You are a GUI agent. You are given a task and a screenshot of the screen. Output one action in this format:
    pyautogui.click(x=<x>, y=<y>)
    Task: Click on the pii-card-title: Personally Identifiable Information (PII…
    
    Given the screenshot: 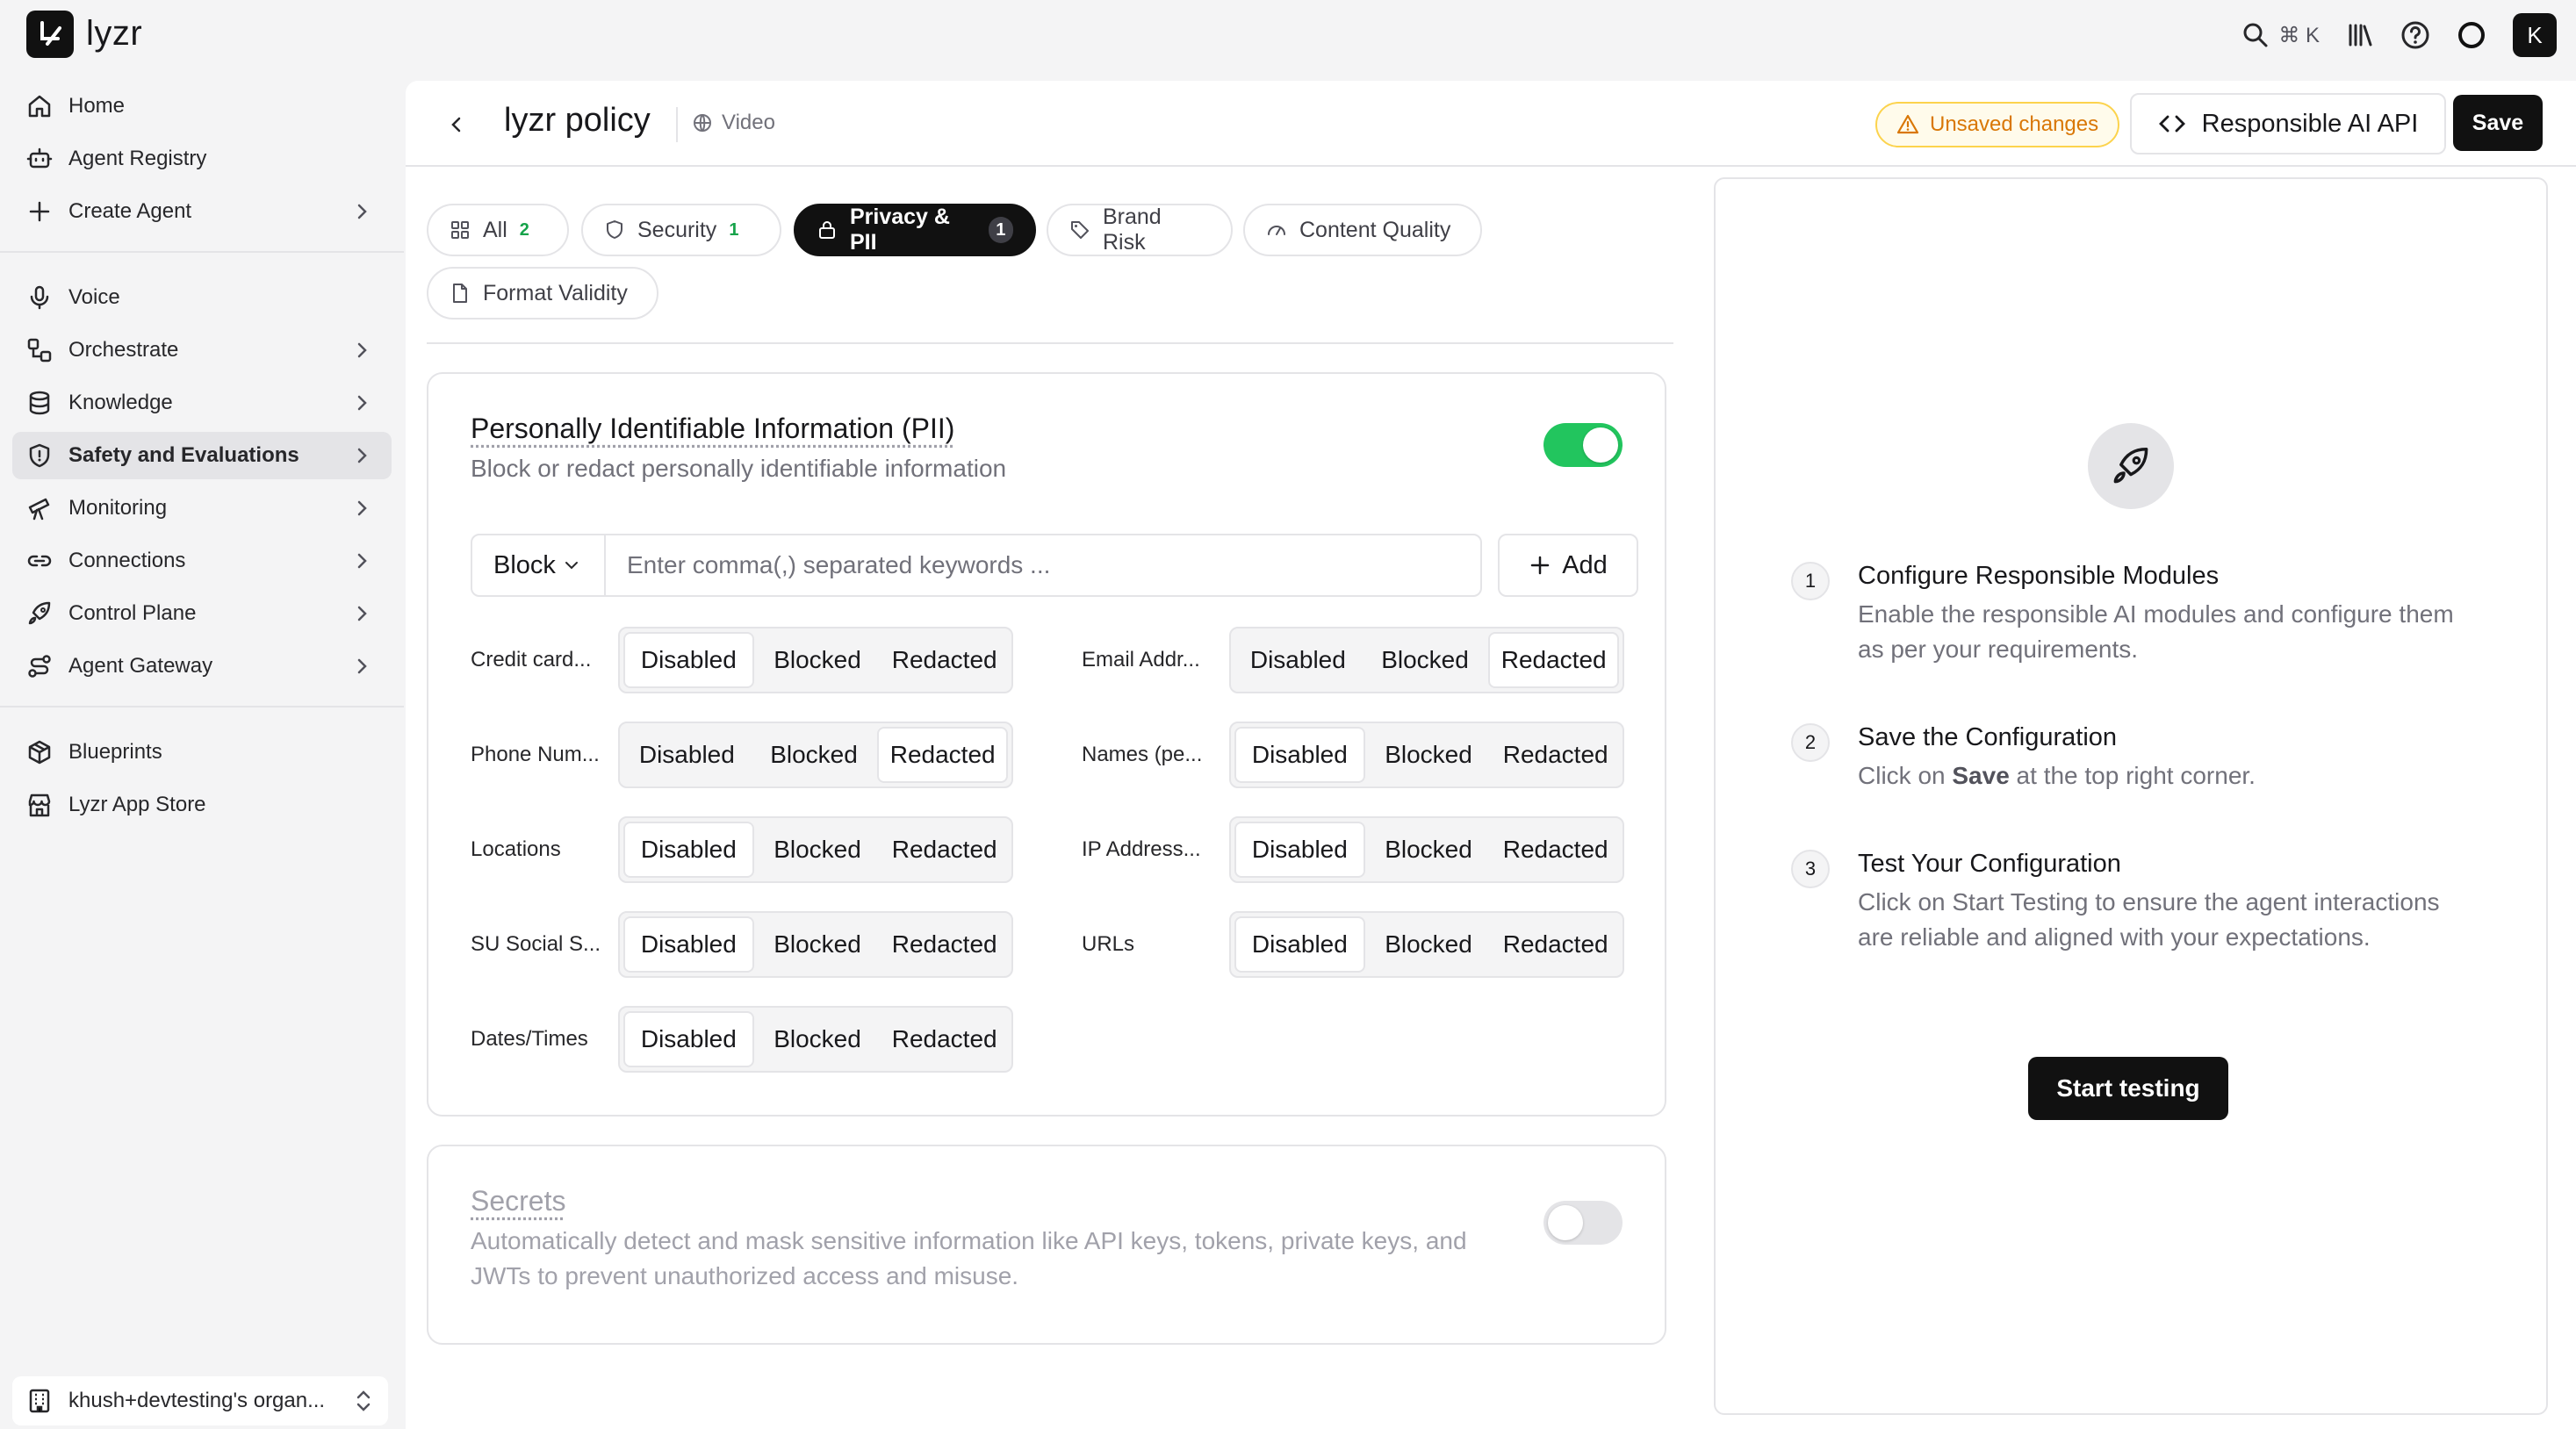 What is the action you would take?
    pyautogui.click(x=713, y=428)
    